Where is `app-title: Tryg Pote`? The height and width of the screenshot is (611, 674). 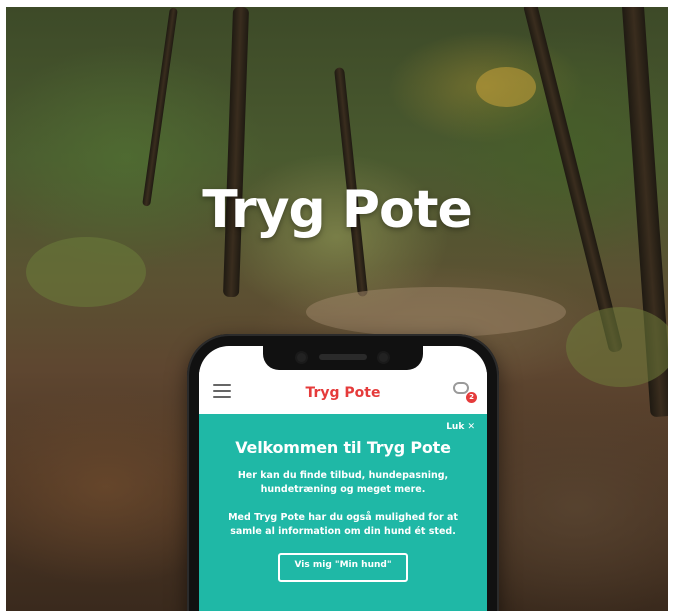
app-title: Tryg Pote is located at coordinates (343, 393).